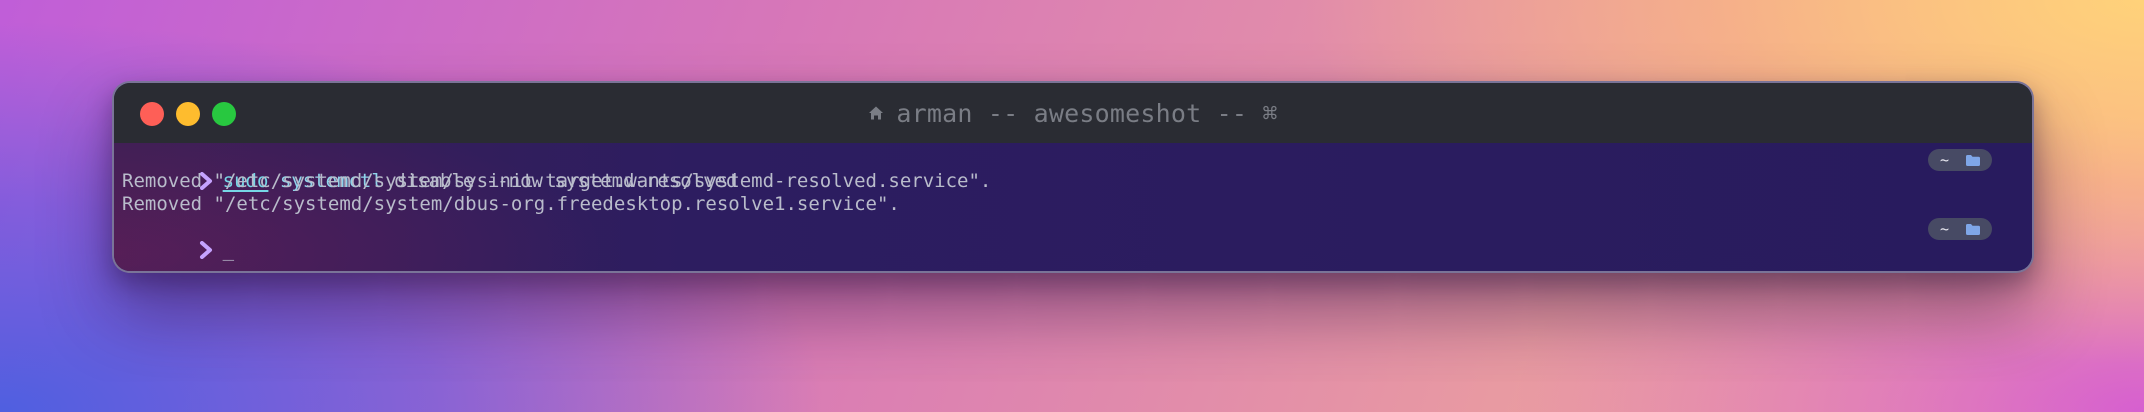 This screenshot has width=2144, height=412. What do you see at coordinates (182, 238) in the screenshot?
I see `prompt-line: _` at bounding box center [182, 238].